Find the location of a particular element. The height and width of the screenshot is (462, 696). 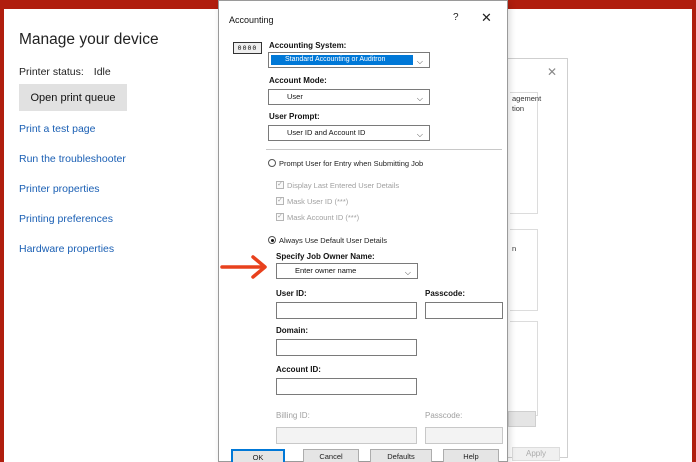

mask-account-id-label: Mask Account ID (***) is located at coordinates (323, 217).